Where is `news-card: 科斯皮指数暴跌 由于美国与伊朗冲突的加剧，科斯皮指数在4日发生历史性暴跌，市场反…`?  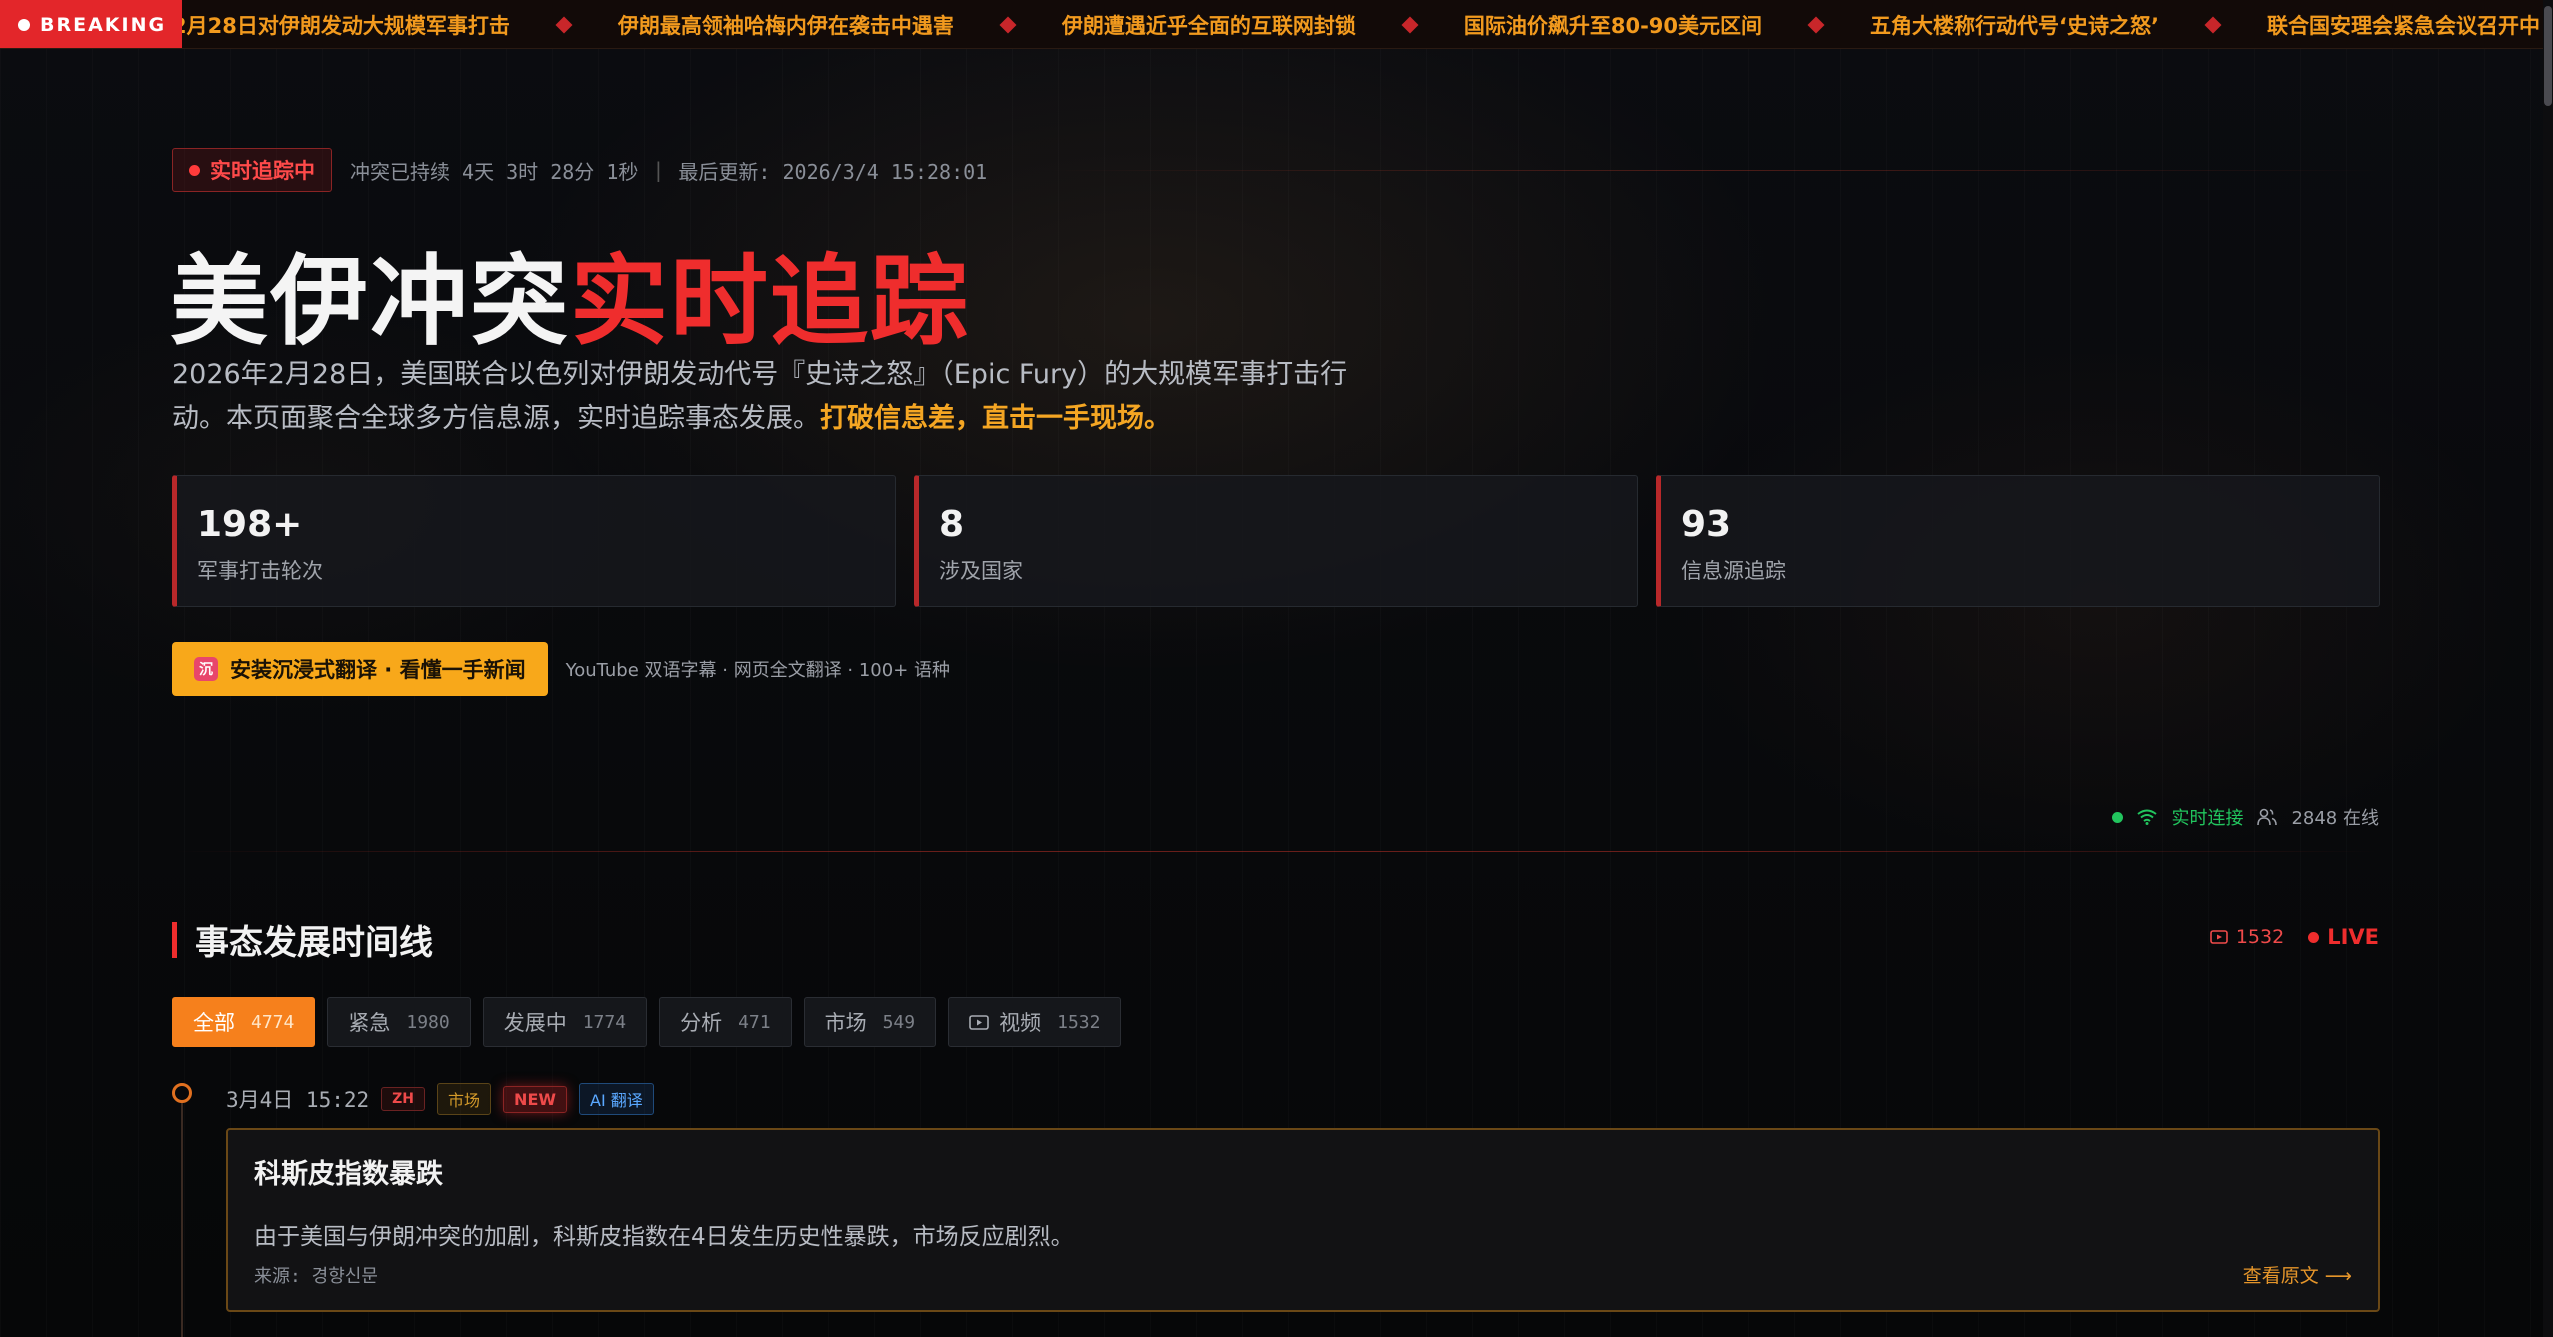
news-card: 科斯皮指数暴跌 由于美国与伊朗冲突的加剧，科斯皮指数在4日发生历史性暴跌，市场反… is located at coordinates (1303, 1220).